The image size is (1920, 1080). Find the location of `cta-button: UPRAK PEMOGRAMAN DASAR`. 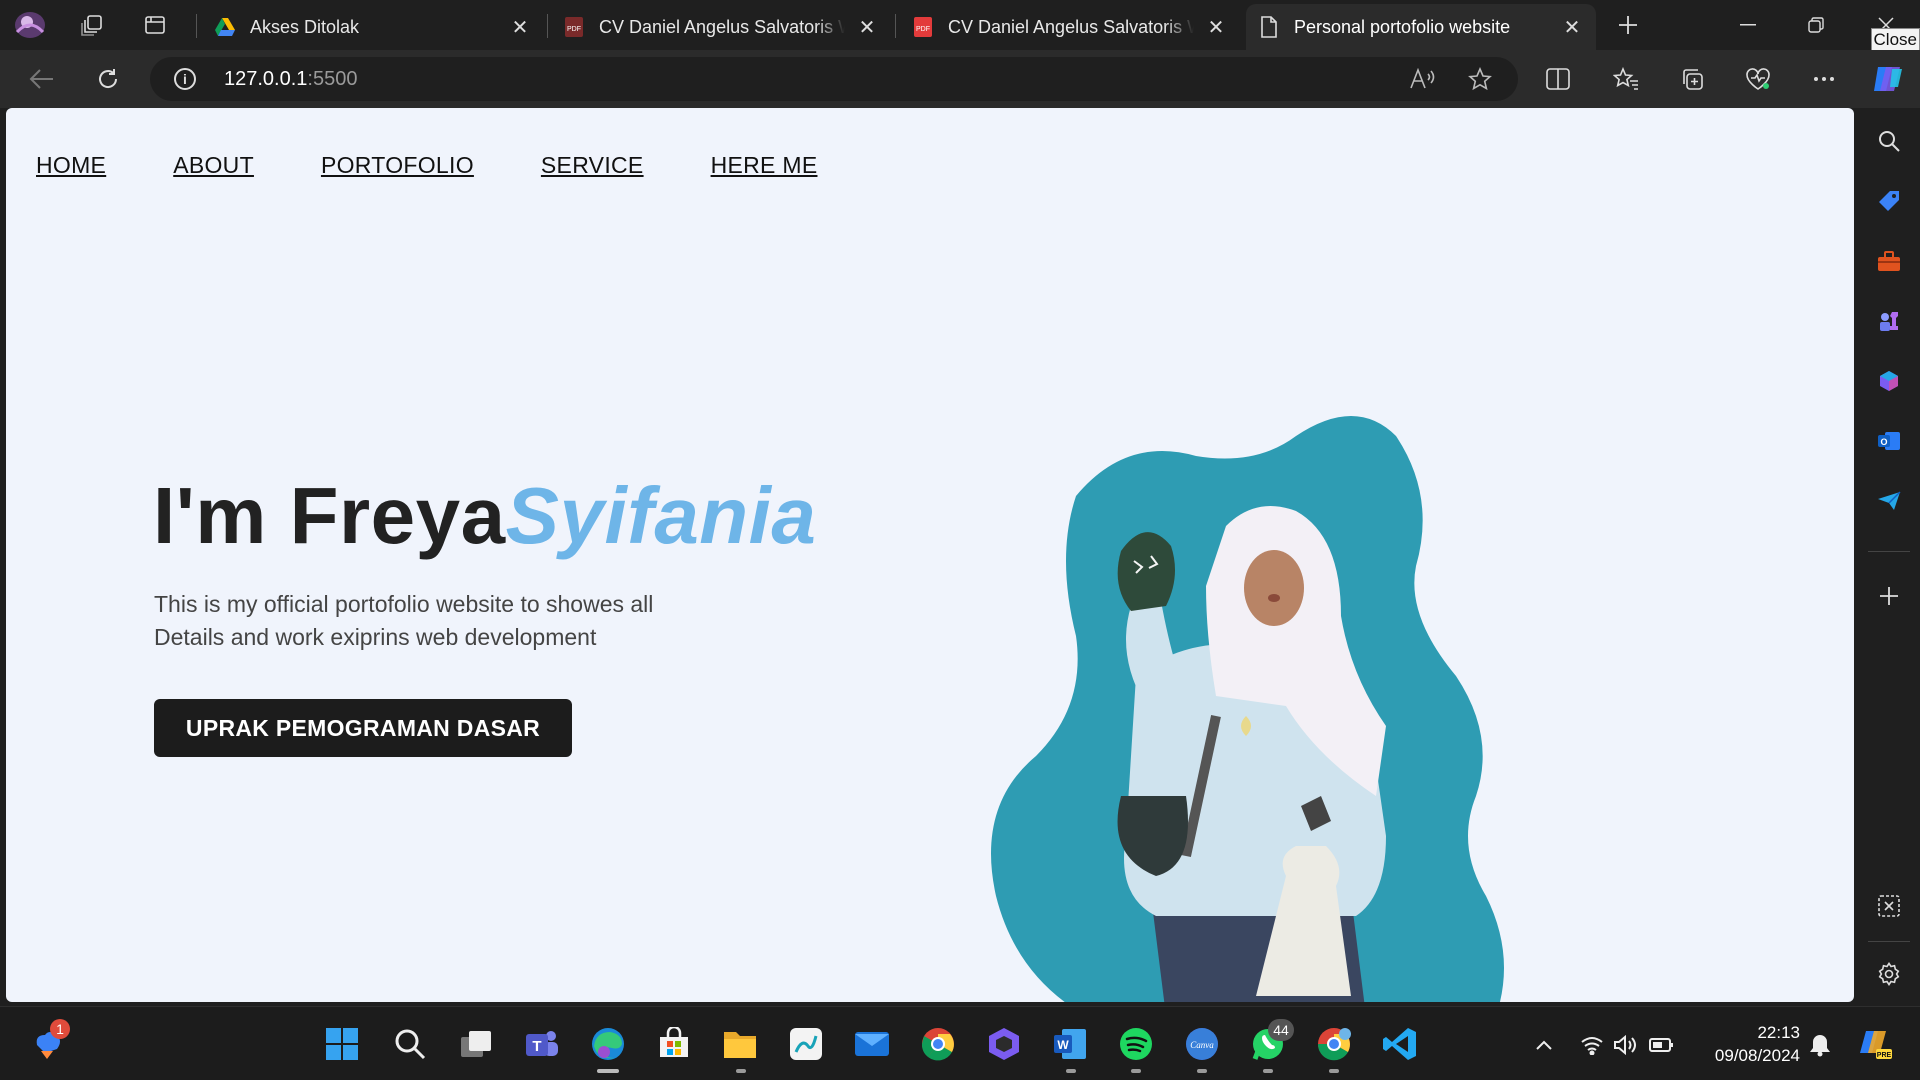

cta-button: UPRAK PEMOGRAMAN DASAR is located at coordinates (363, 728).